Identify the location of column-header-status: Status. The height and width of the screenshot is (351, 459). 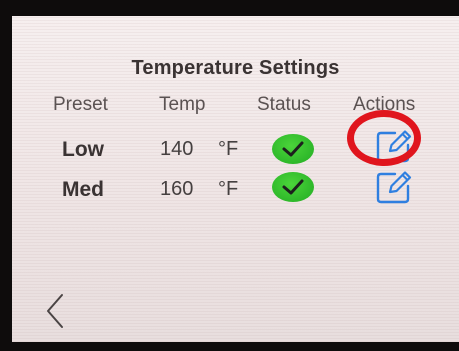
(284, 104).